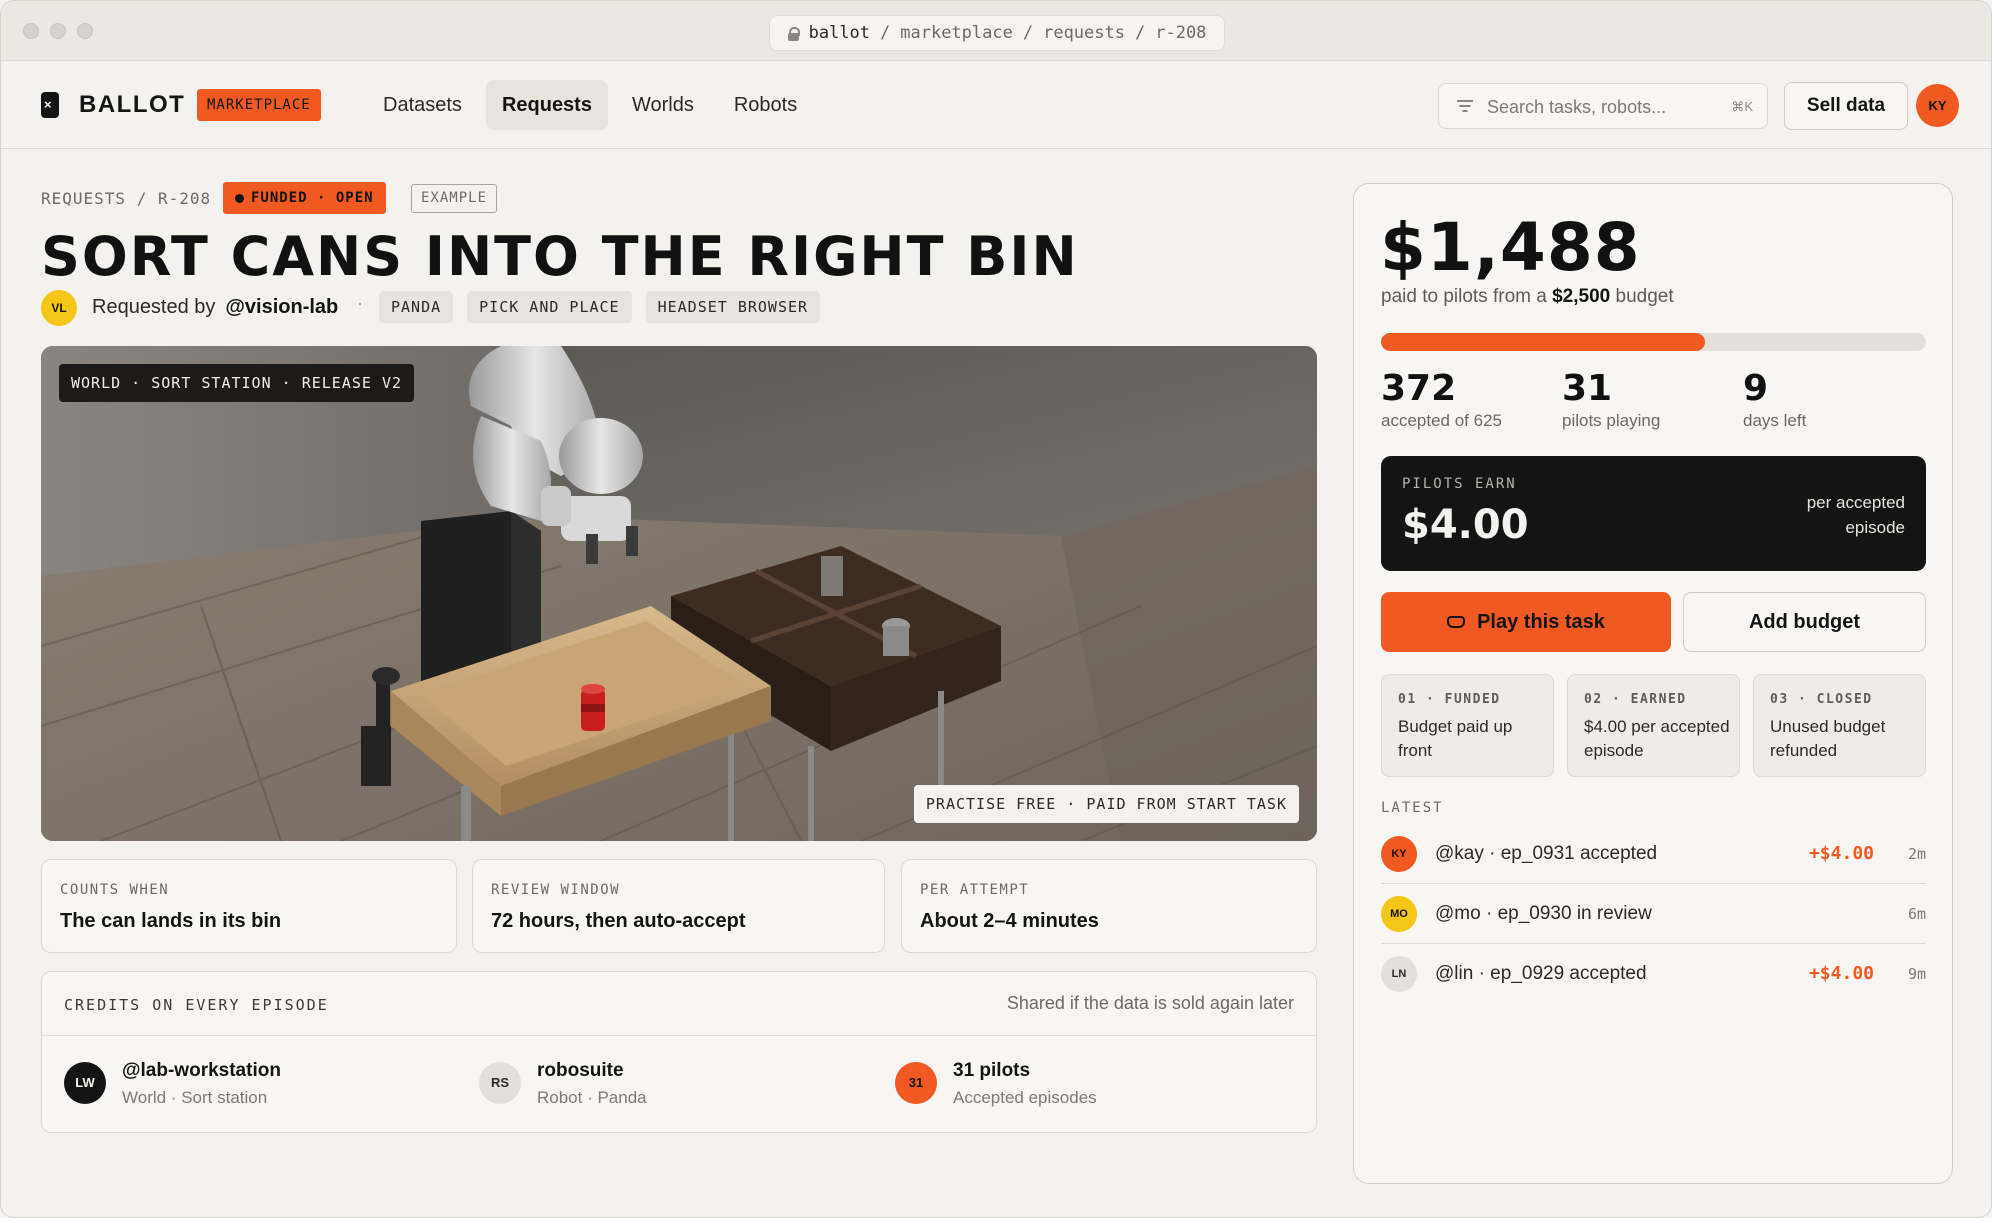 This screenshot has height=1218, width=1992. Describe the element at coordinates (1581, 296) in the screenshot. I see `budget-amount: $2,500` at that location.